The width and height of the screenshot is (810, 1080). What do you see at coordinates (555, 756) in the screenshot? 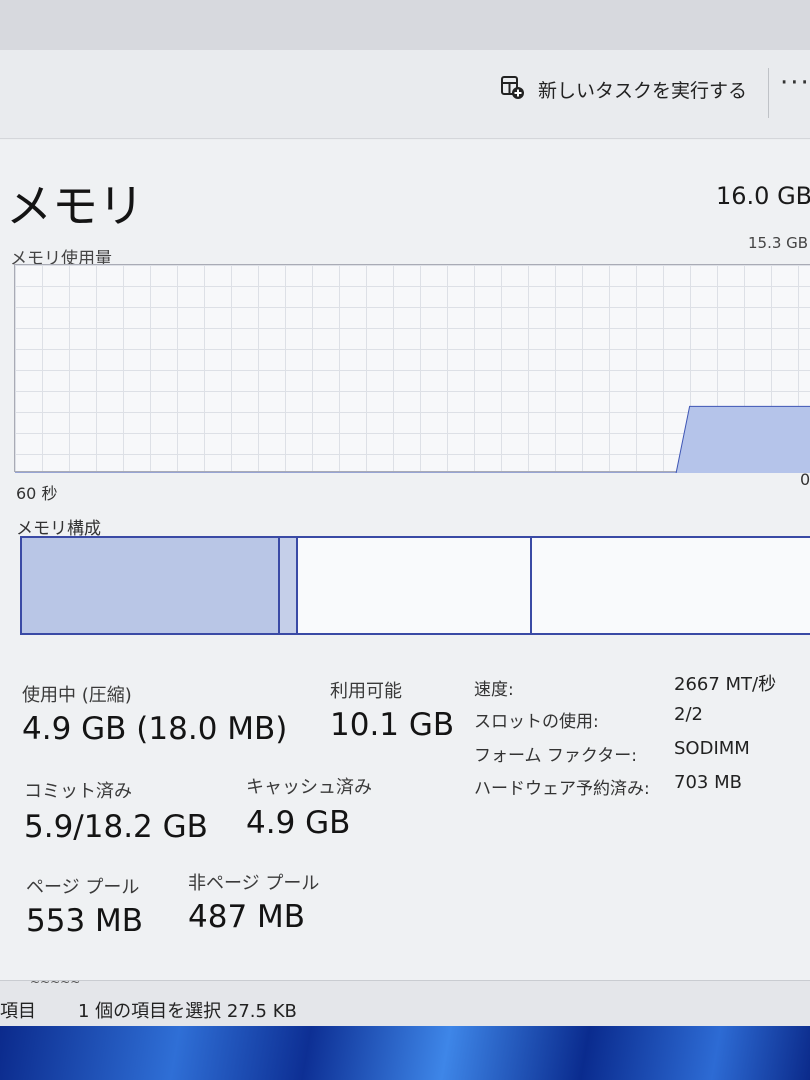
I see `form-factor-label: フォーム ファクター:` at bounding box center [555, 756].